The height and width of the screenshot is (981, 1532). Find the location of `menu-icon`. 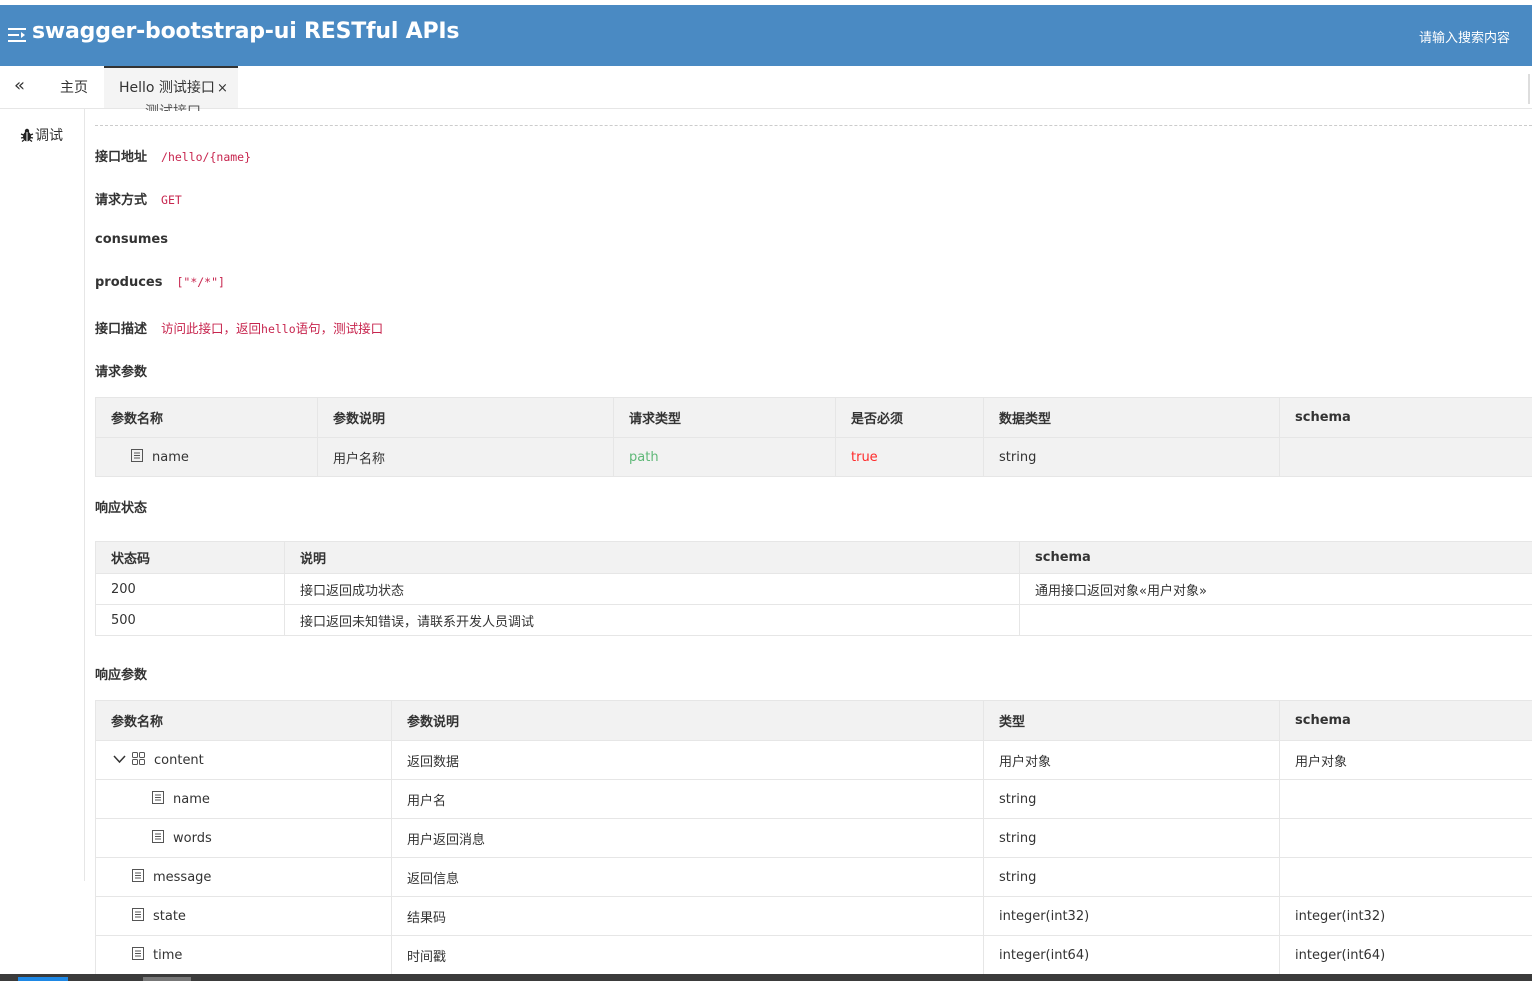

menu-icon is located at coordinates (17, 35).